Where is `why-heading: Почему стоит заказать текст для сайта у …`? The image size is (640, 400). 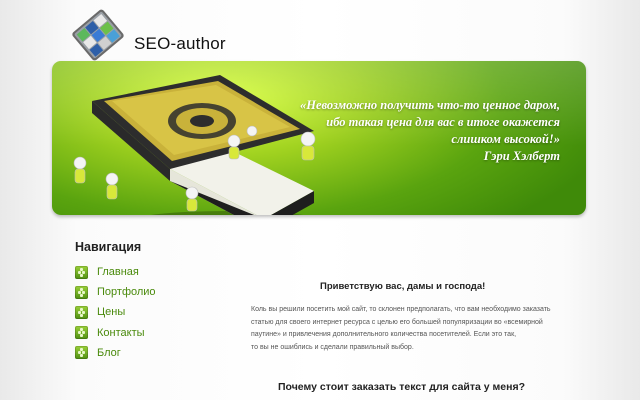
why-heading: Почему стоит заказать текст для сайта у … is located at coordinates (402, 387).